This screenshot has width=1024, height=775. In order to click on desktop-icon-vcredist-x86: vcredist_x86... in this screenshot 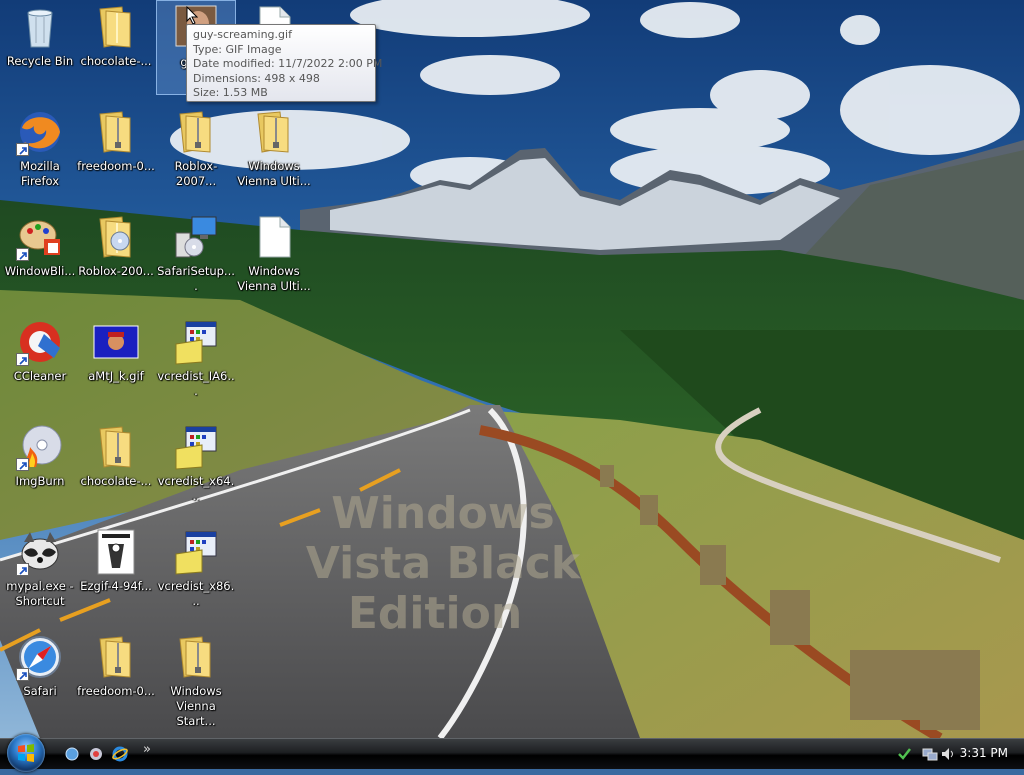, I will do `click(196, 572)`.